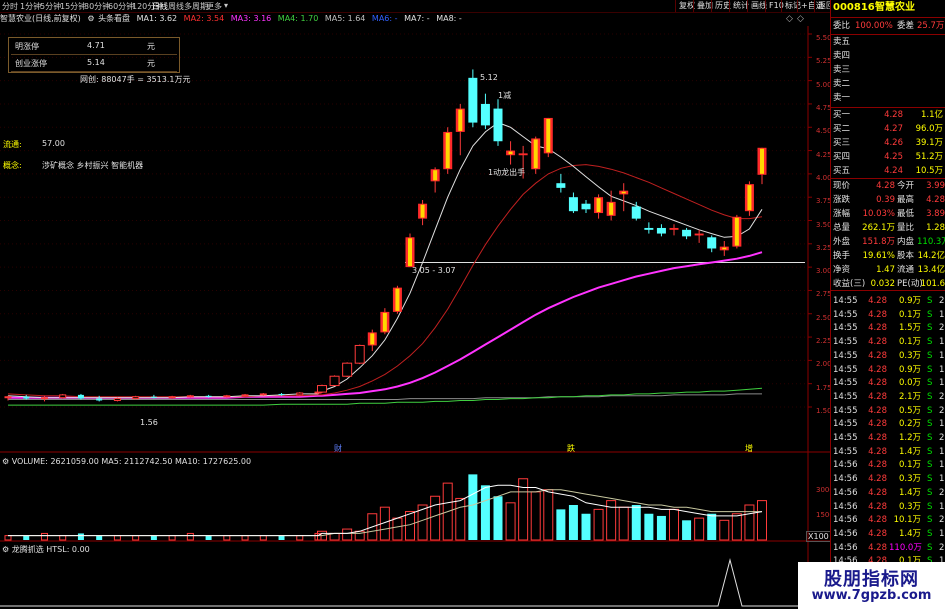  Describe the element at coordinates (889, 115) in the screenshot. I see `bid-row: 买一 4.28 1.1亿` at that location.